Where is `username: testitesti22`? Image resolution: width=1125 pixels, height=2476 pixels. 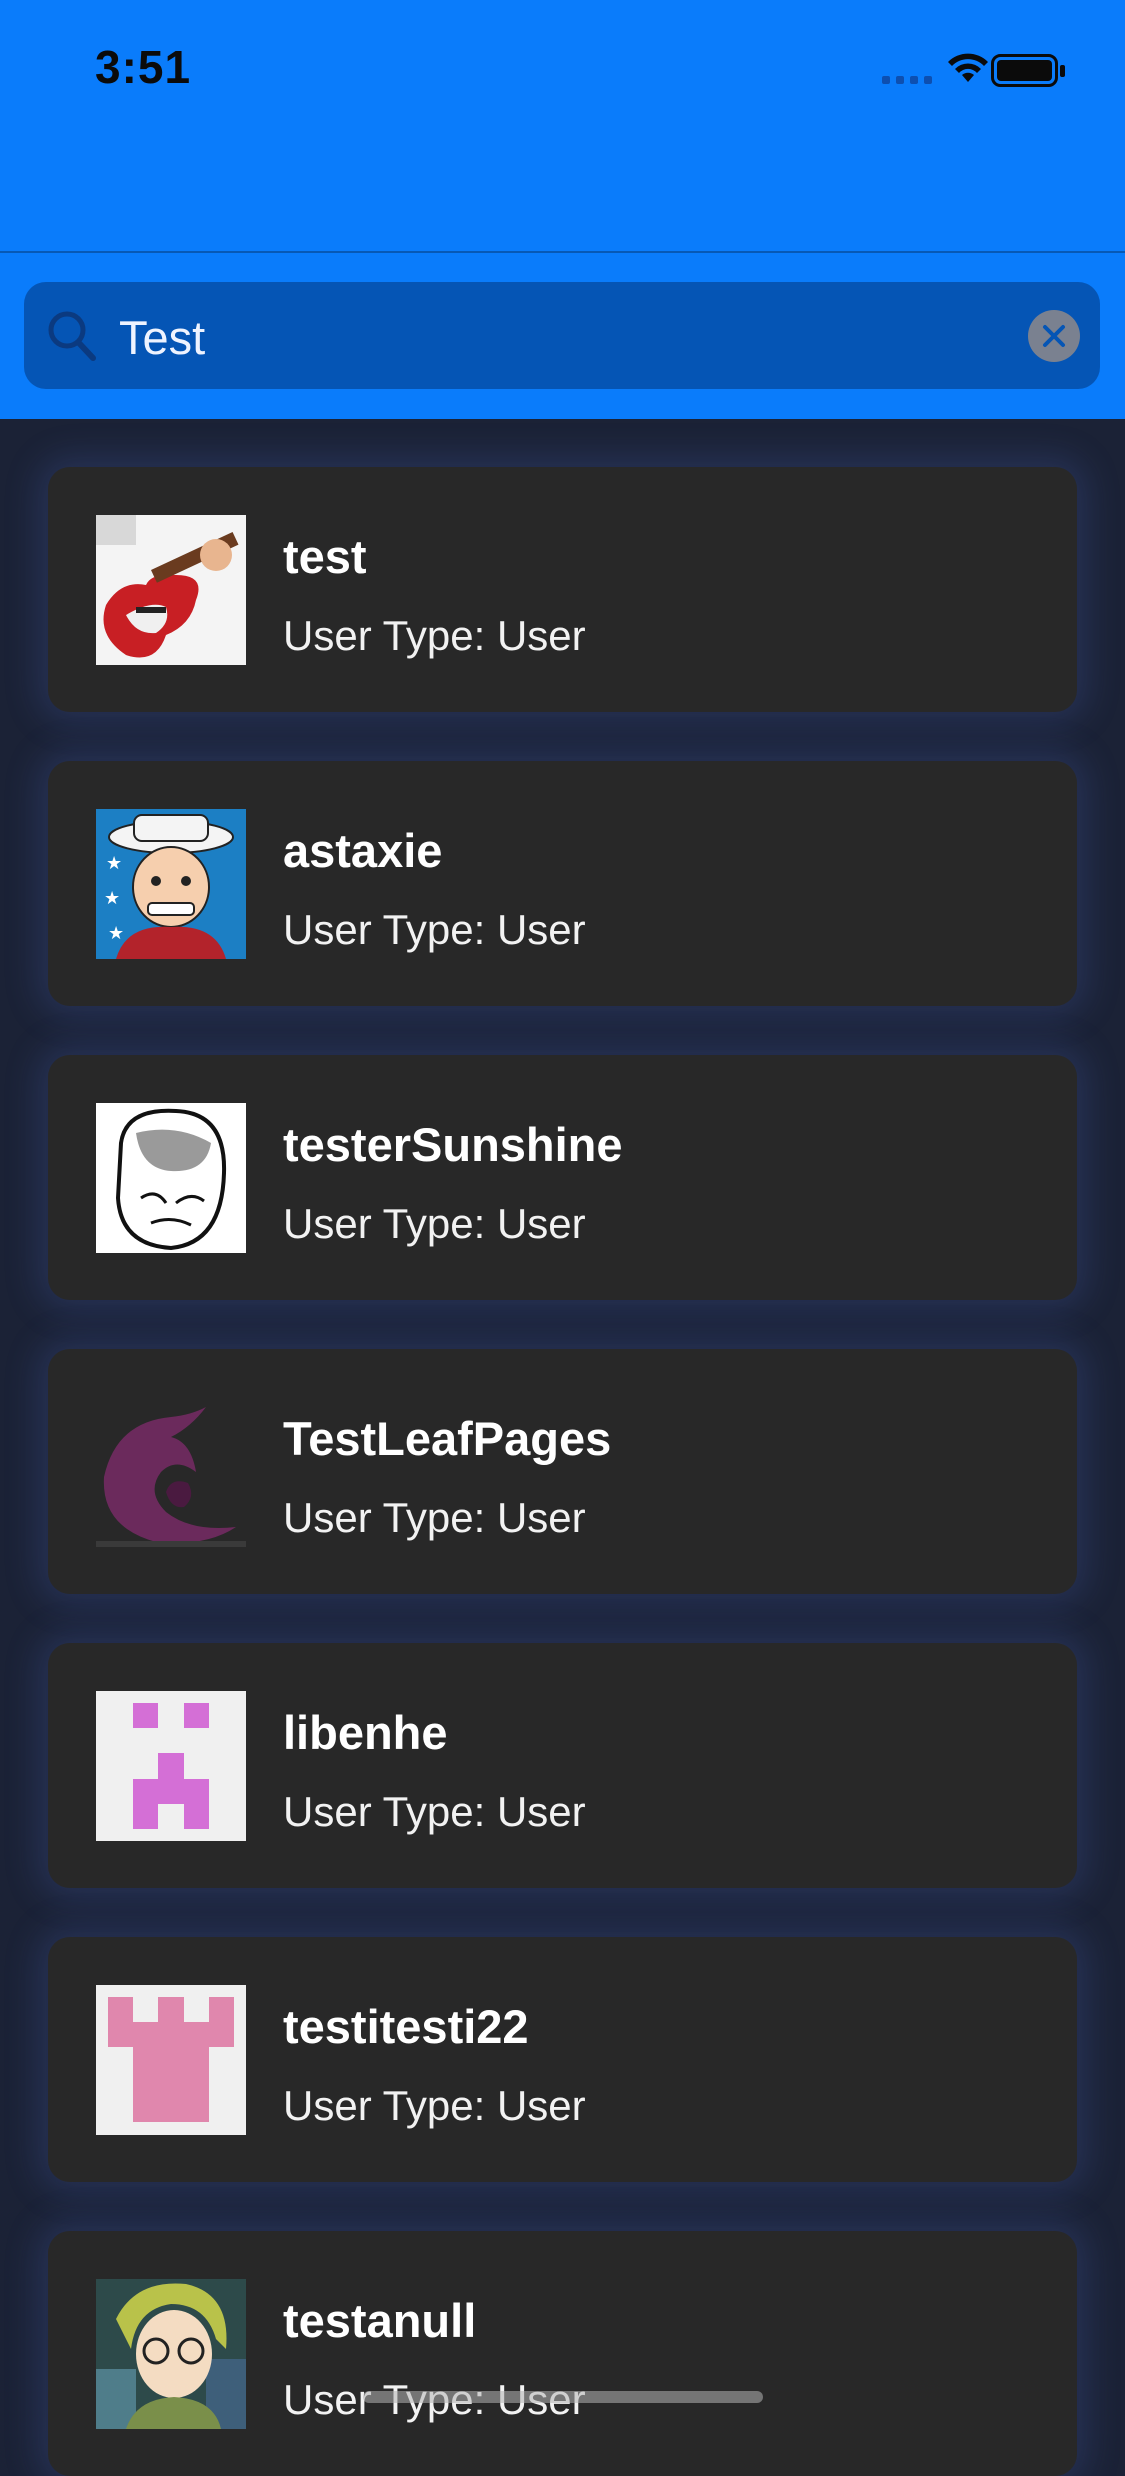
username: testitesti22 is located at coordinates (406, 2026).